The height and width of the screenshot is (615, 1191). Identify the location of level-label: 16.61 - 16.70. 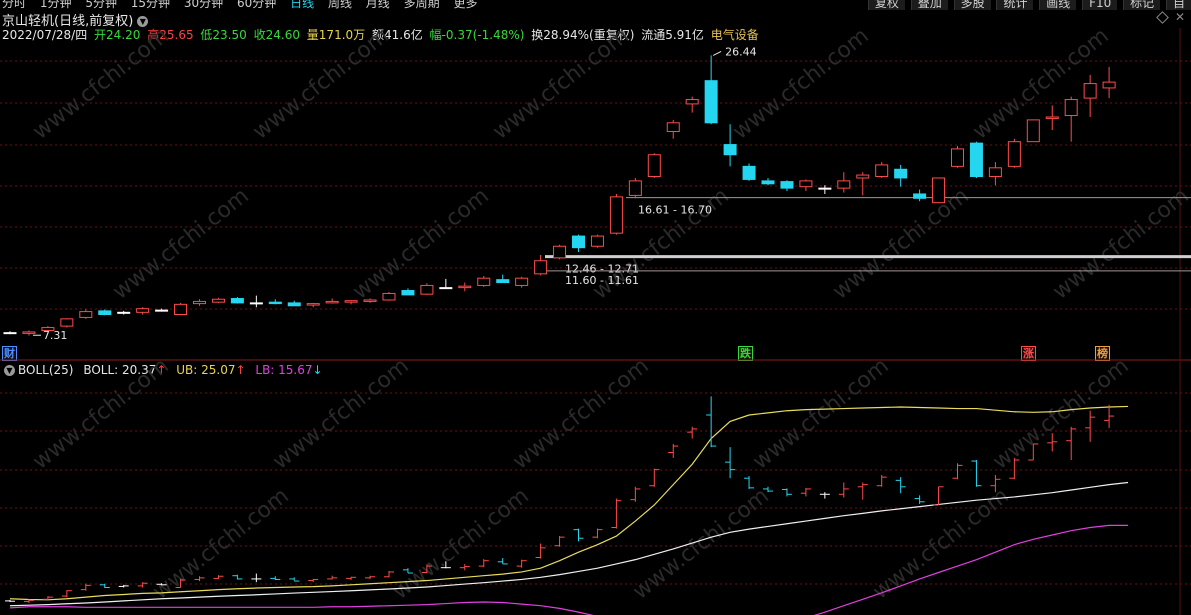
(675, 210).